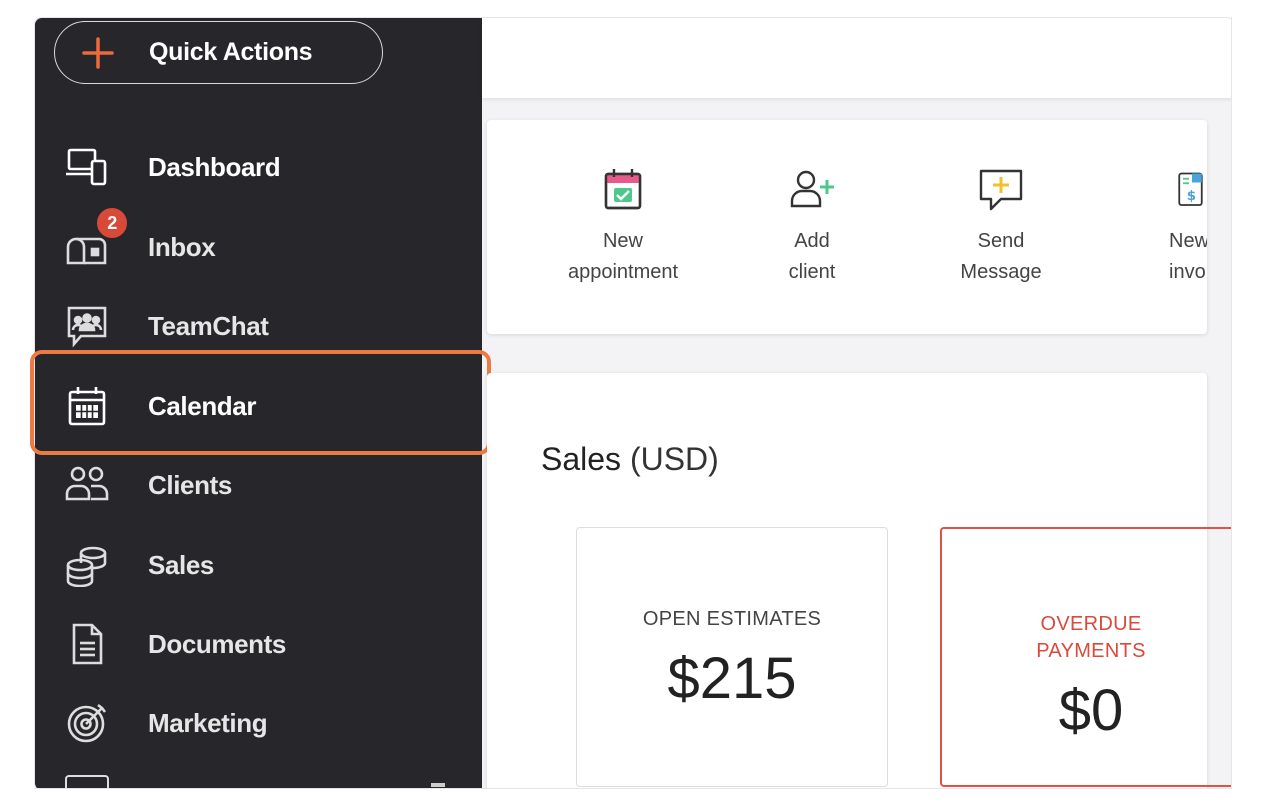  Describe the element at coordinates (258, 485) in the screenshot. I see `sidebar-item-clients: Clients` at that location.